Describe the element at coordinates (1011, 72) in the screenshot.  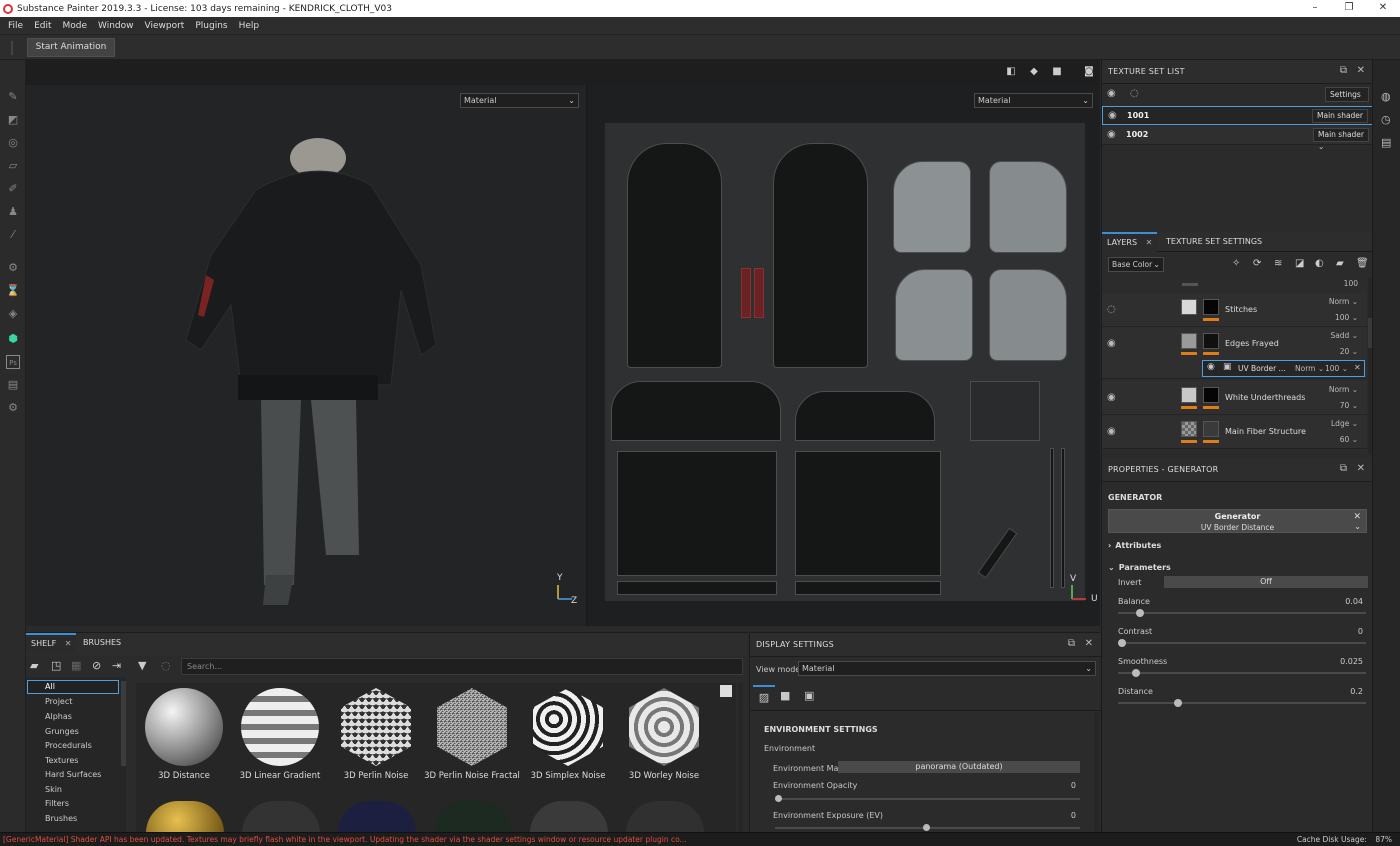
I see `split-view-icon: ◧` at that location.